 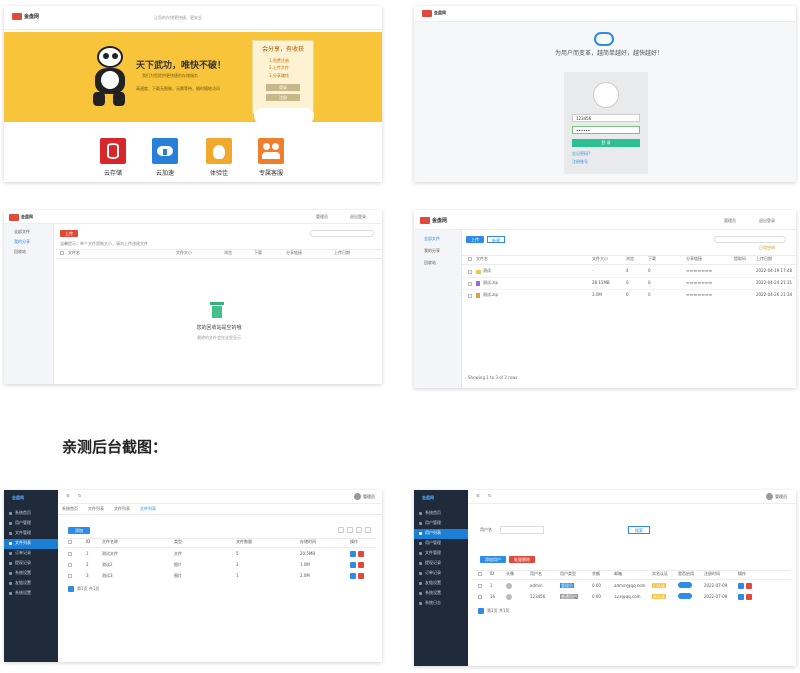 I want to click on table-row: 3 测试3 图片 1 2.0M, so click(x=223, y=576).